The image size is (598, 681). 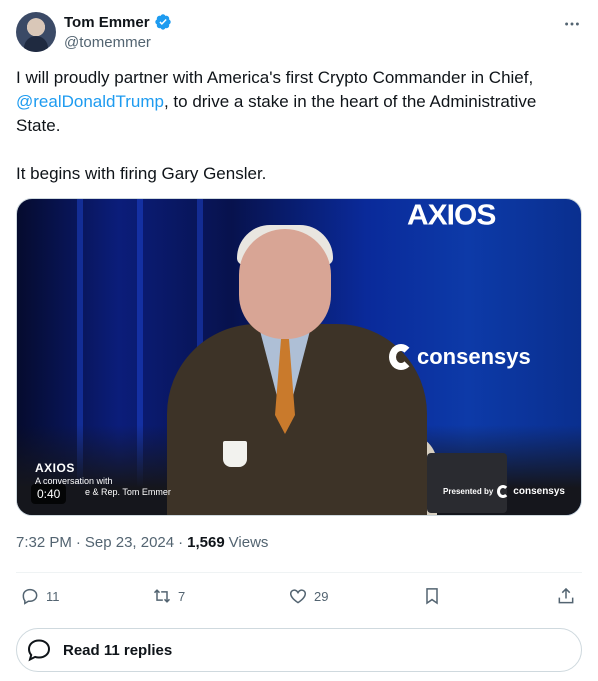 I want to click on reply-icon, so click(x=30, y=596).